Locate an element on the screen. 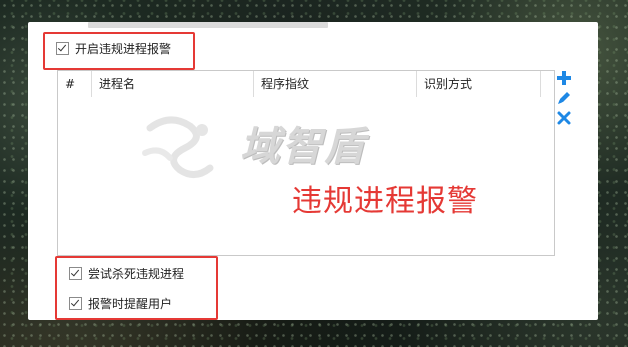  close-icon is located at coordinates (564, 118).